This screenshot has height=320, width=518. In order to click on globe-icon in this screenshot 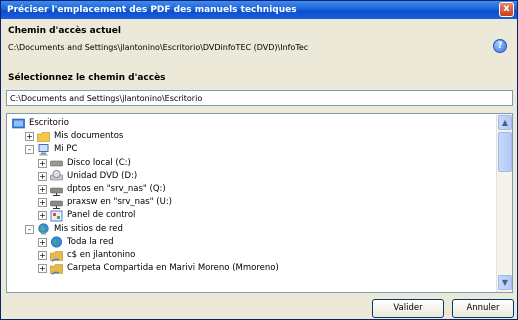, I will do `click(56, 242)`.